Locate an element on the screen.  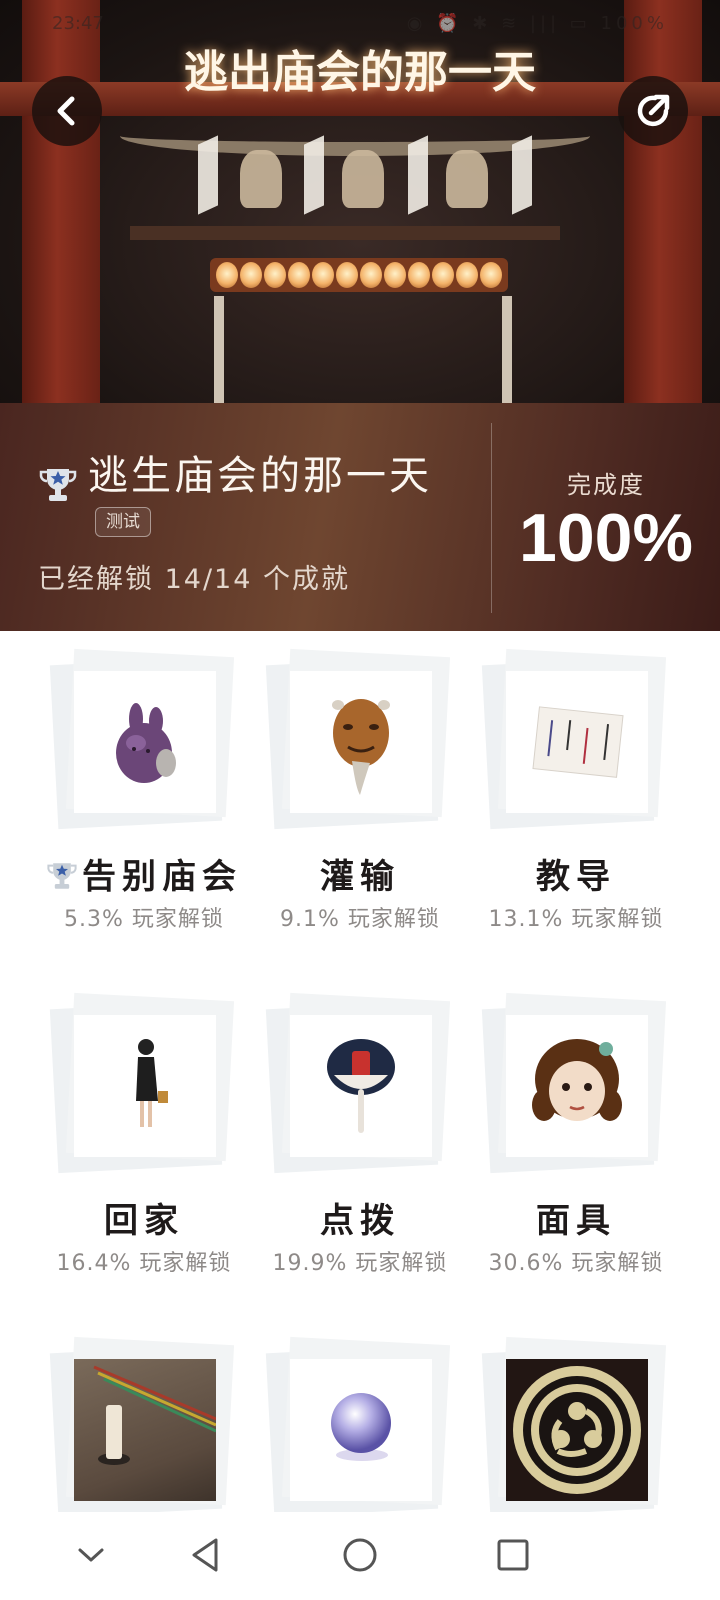
status-time: 23:47 is located at coordinates (78, 23).